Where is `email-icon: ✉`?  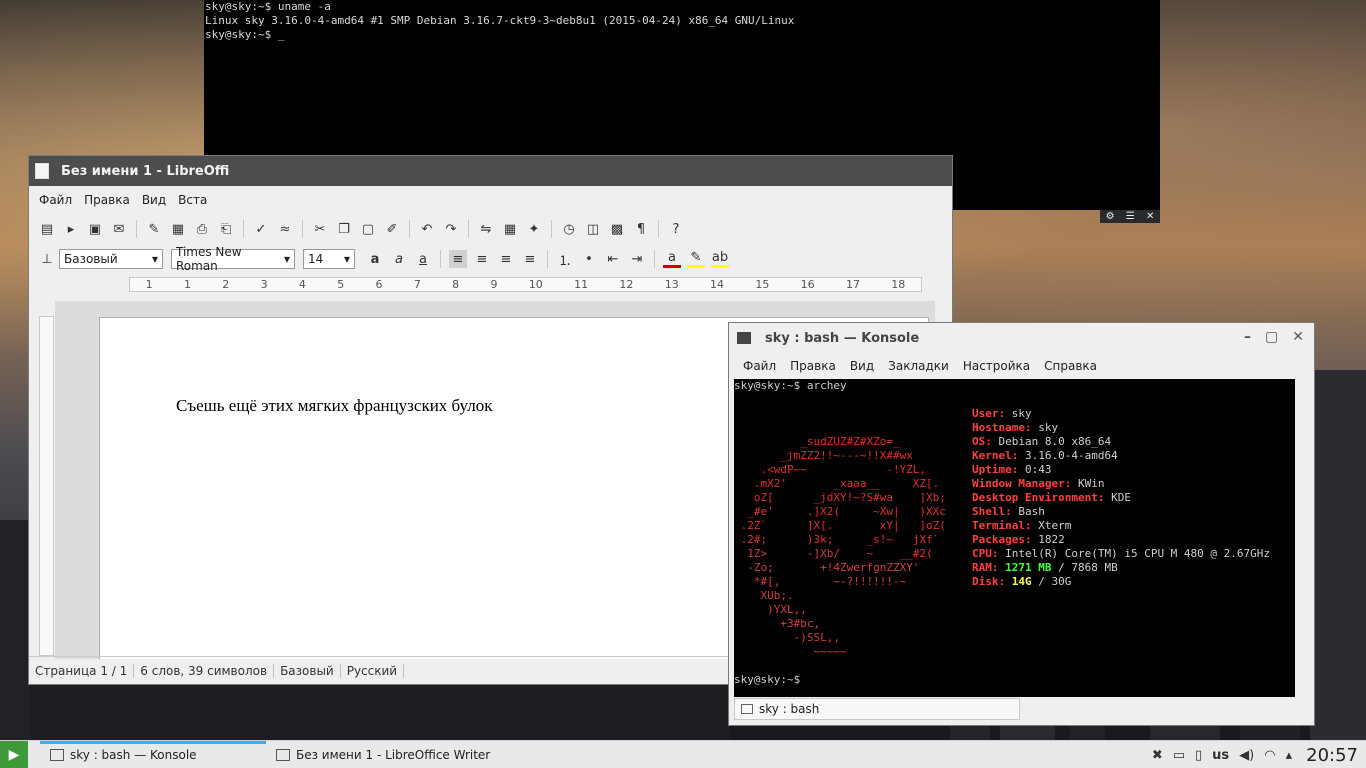
email-icon: ✉ is located at coordinates (119, 229).